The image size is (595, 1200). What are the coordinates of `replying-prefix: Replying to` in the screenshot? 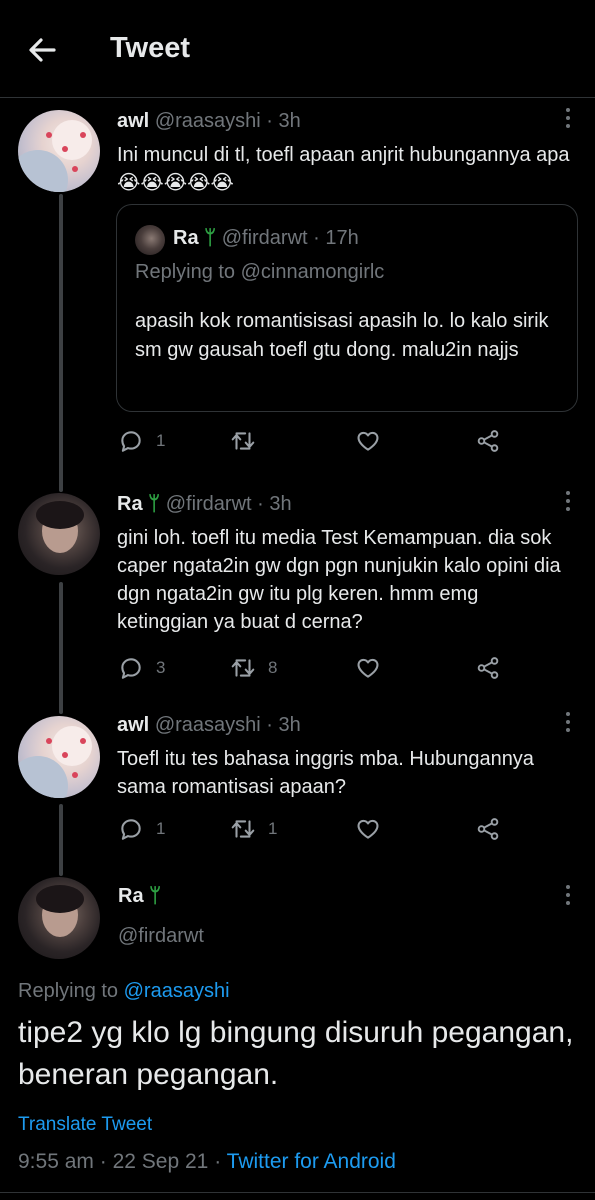 It's located at (68, 991).